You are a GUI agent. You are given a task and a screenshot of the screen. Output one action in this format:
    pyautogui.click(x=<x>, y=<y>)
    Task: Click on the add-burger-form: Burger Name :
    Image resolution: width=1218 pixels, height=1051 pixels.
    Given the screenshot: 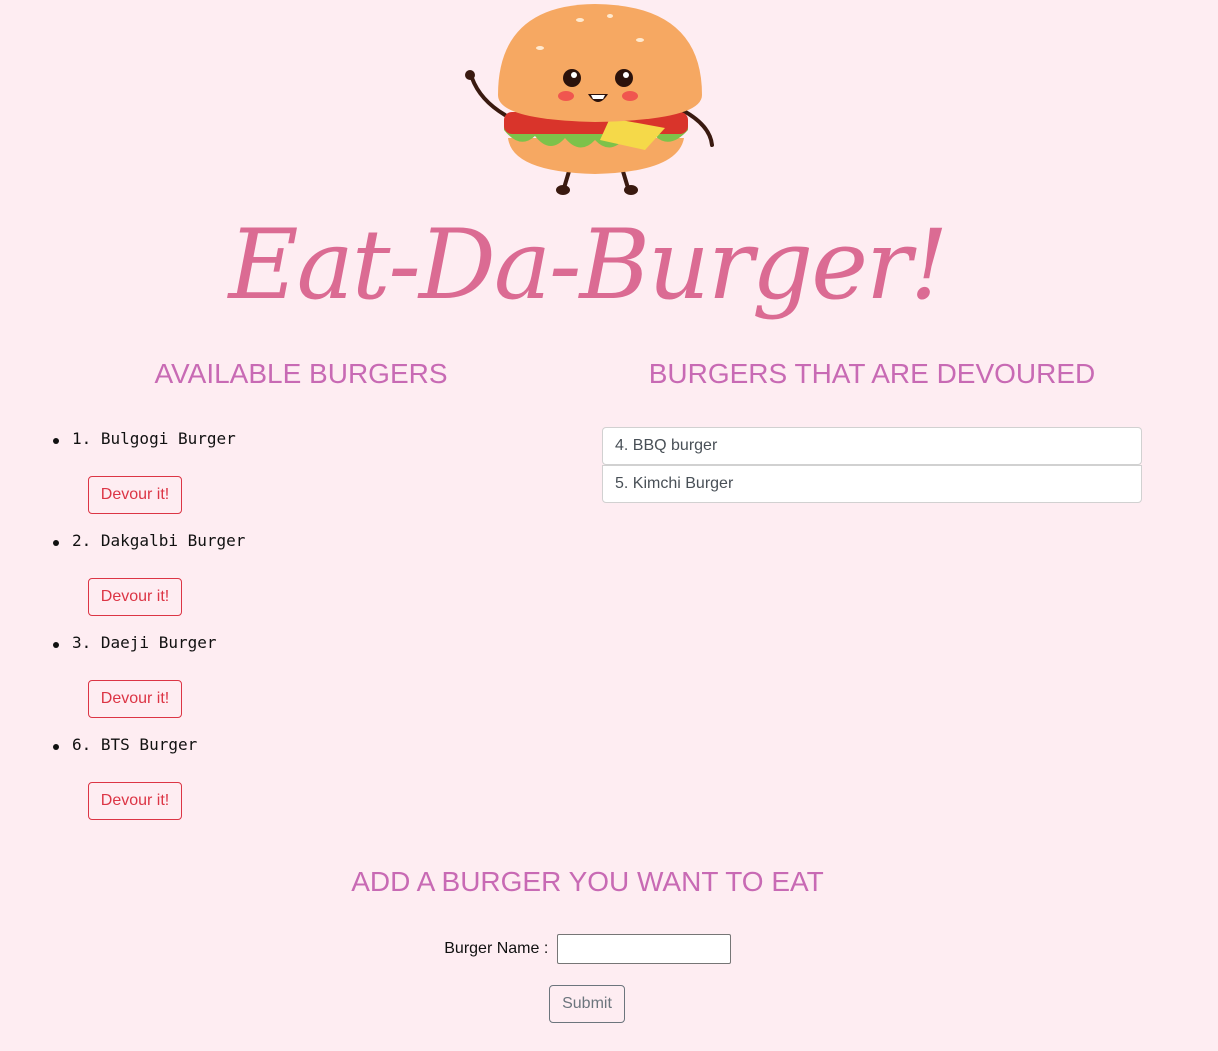 What is the action you would take?
    pyautogui.click(x=587, y=949)
    